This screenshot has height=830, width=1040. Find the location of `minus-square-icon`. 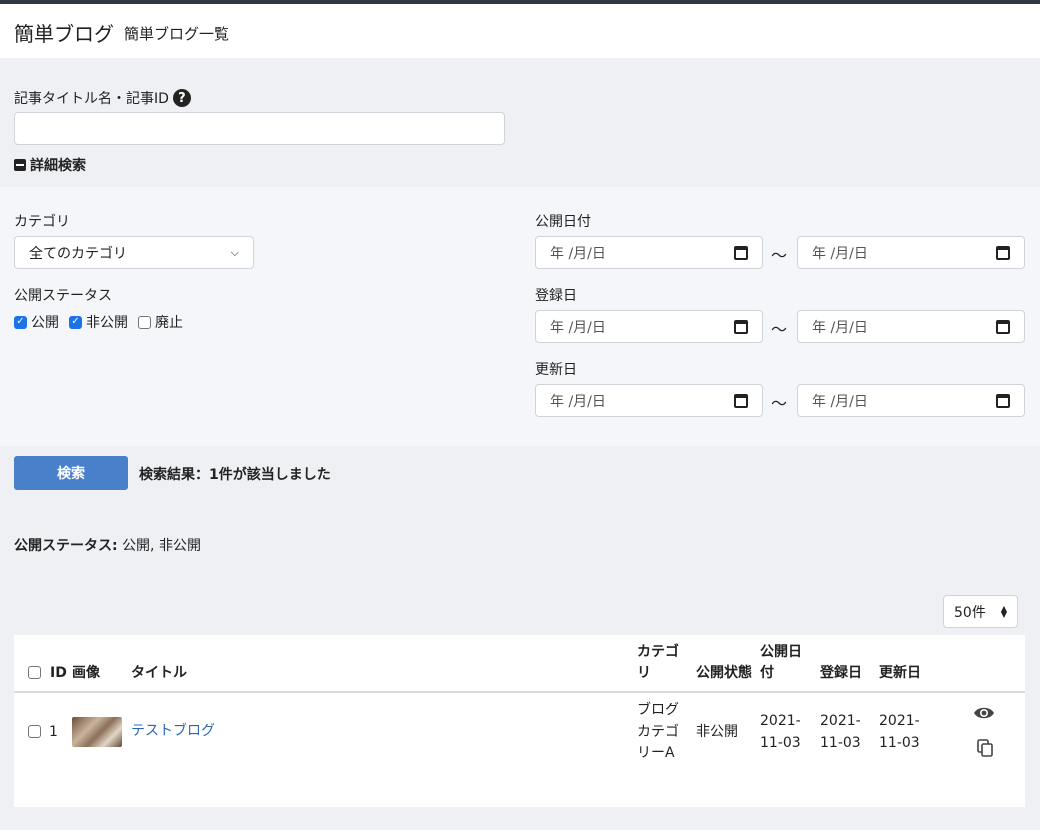

minus-square-icon is located at coordinates (20, 165).